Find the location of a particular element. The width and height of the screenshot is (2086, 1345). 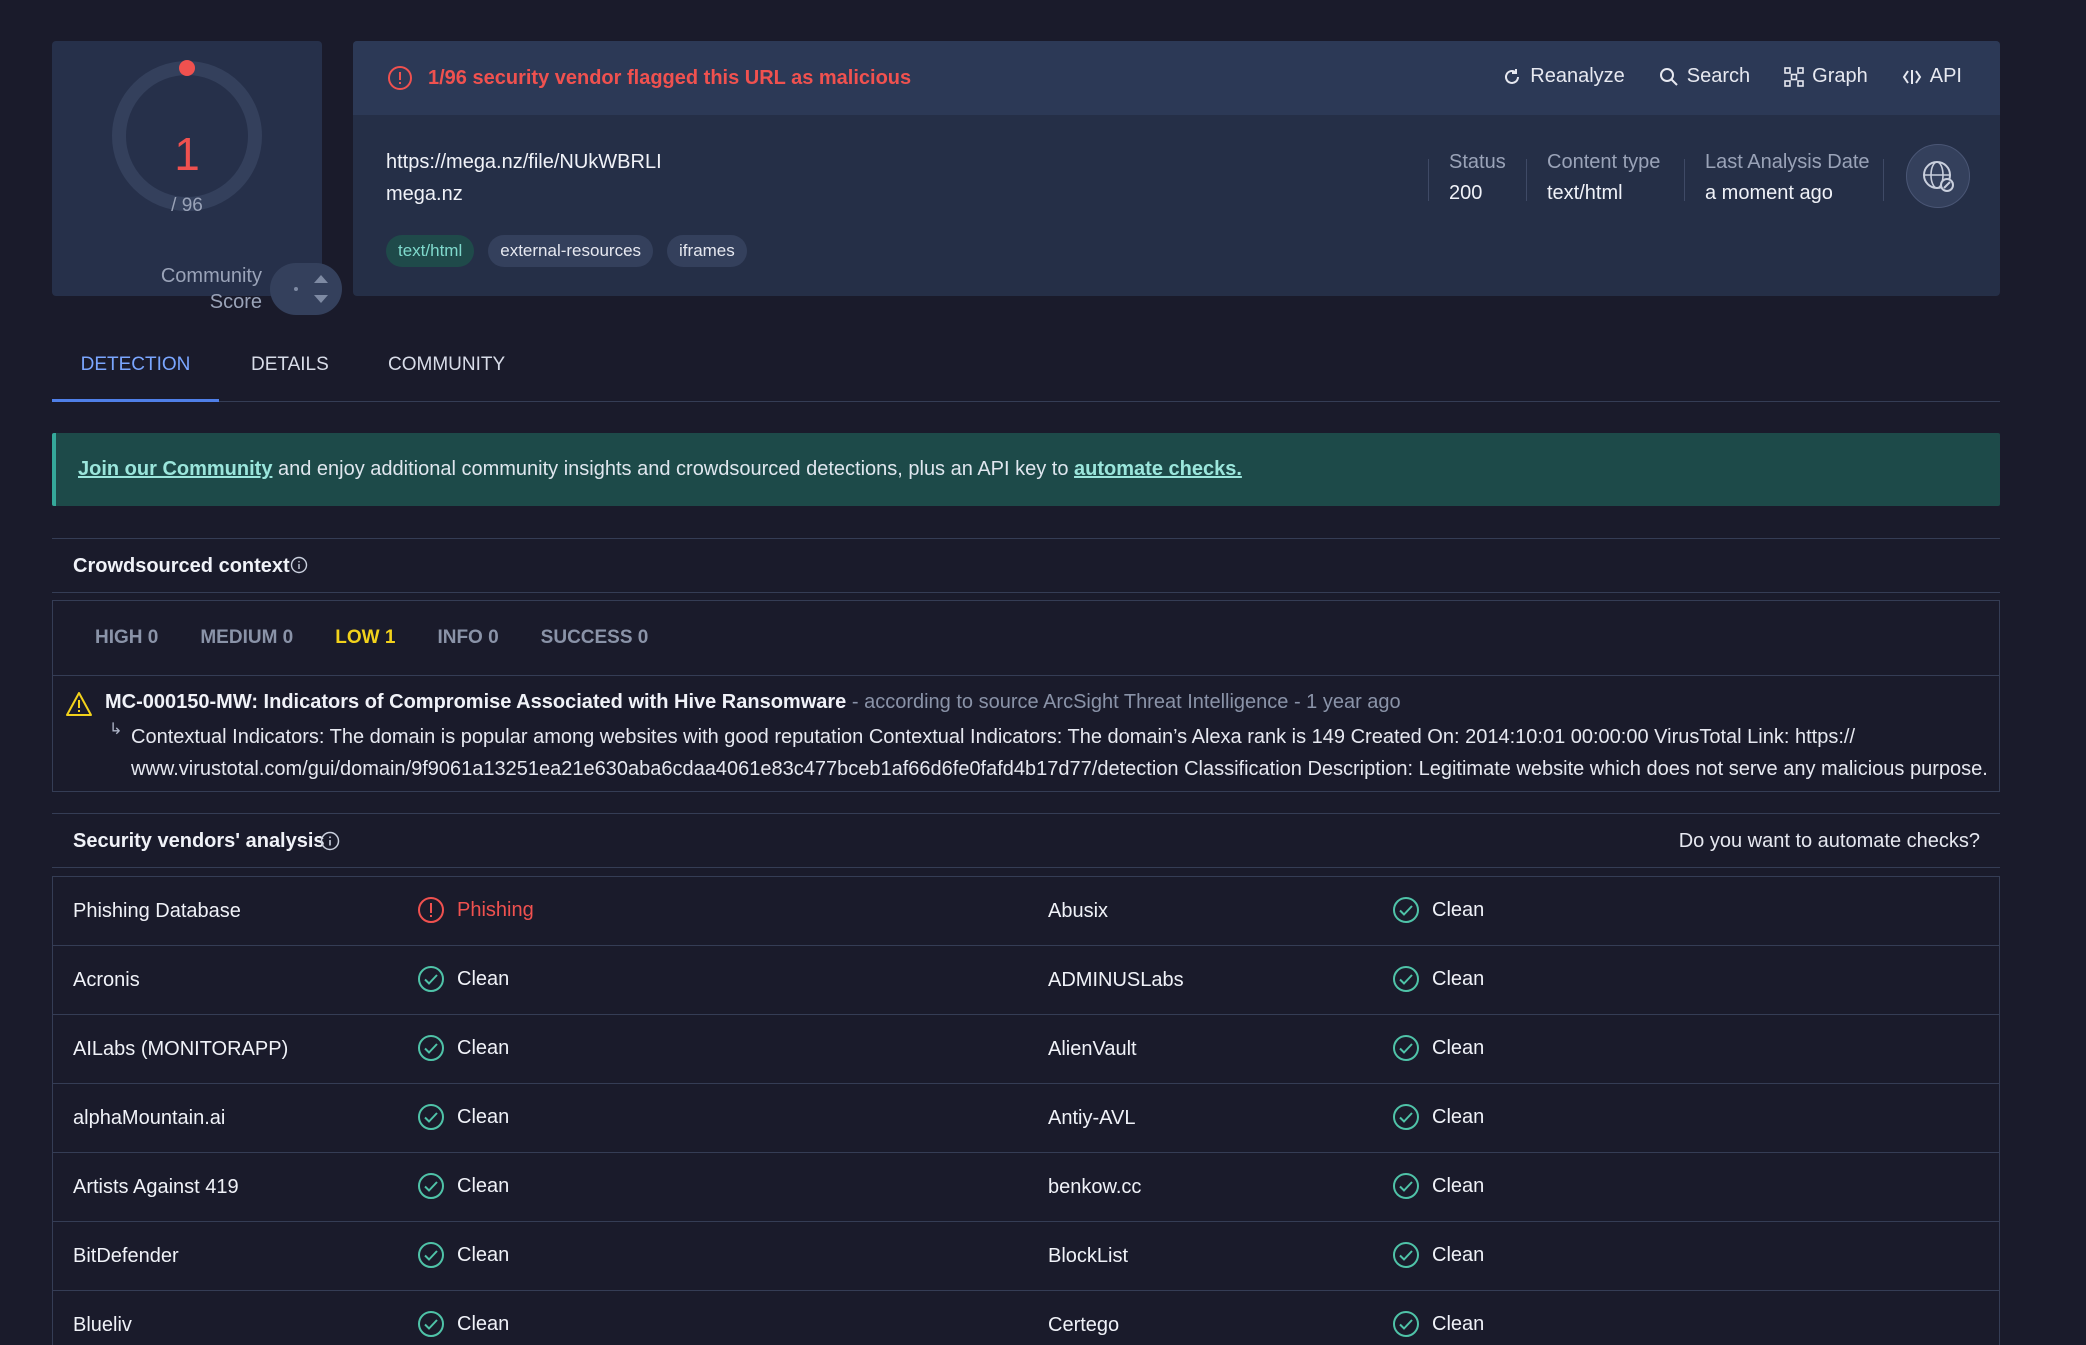

table-row: BitDefender Clean BlockList Clean is located at coordinates (1026, 1256).